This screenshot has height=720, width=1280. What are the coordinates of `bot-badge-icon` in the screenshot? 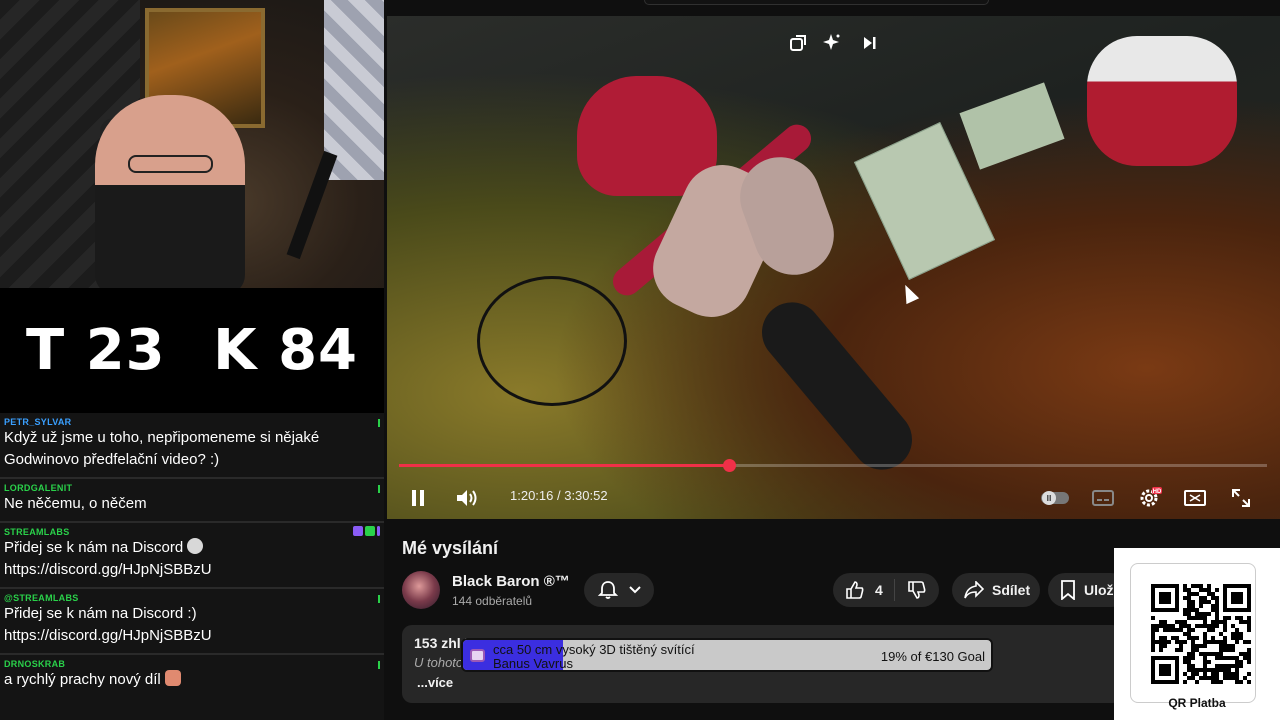 It's located at (378, 531).